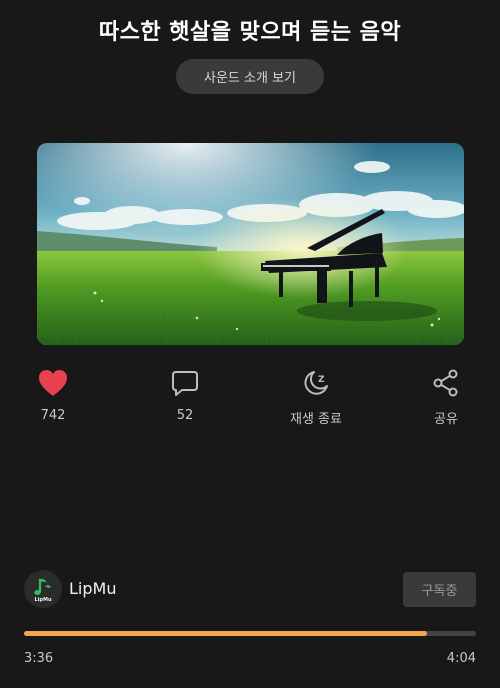 Image resolution: width=500 pixels, height=688 pixels. What do you see at coordinates (39, 658) in the screenshot?
I see `elapsed-time: 3:36` at bounding box center [39, 658].